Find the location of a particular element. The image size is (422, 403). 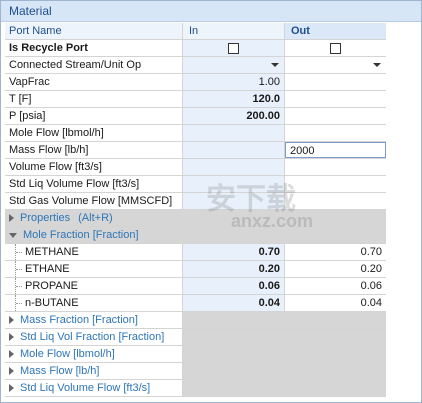

row-mole-flow: Mole Flow [lbmol/h] is located at coordinates (195, 133).